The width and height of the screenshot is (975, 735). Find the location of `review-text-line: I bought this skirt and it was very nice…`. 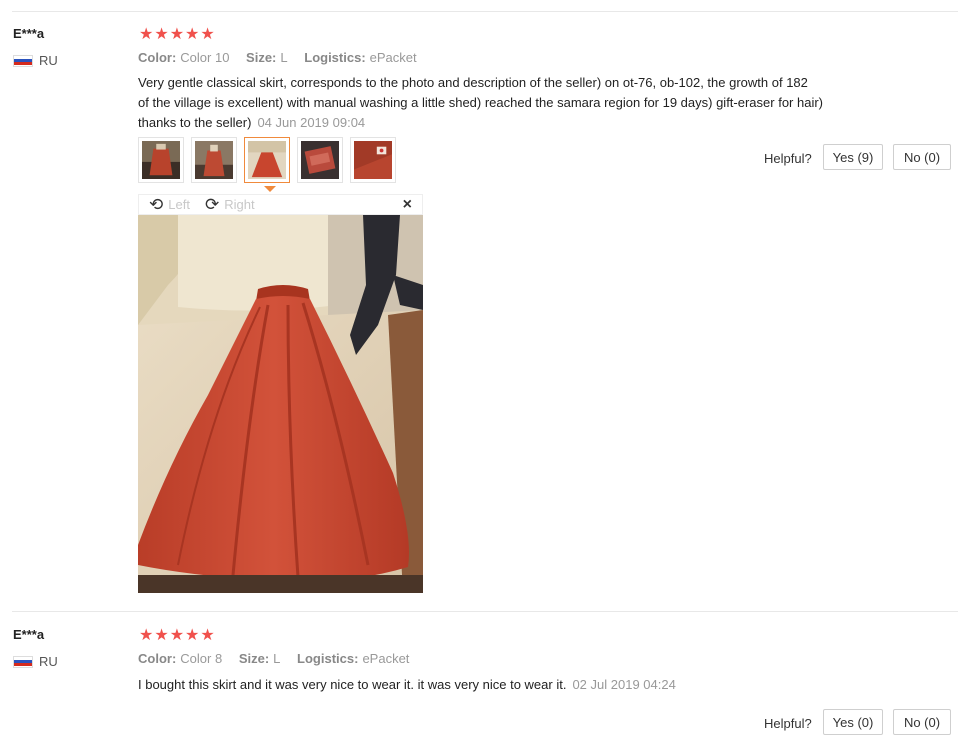

review-text-line: I bought this skirt and it was very nice… is located at coordinates (498, 685).